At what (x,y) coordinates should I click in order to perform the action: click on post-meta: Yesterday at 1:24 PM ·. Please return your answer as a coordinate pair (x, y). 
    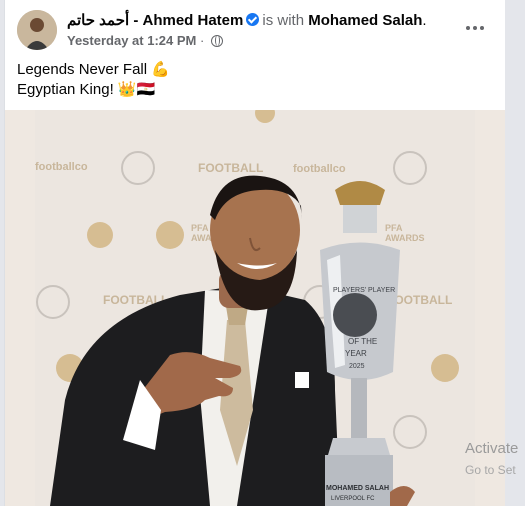
    Looking at the image, I should click on (145, 40).